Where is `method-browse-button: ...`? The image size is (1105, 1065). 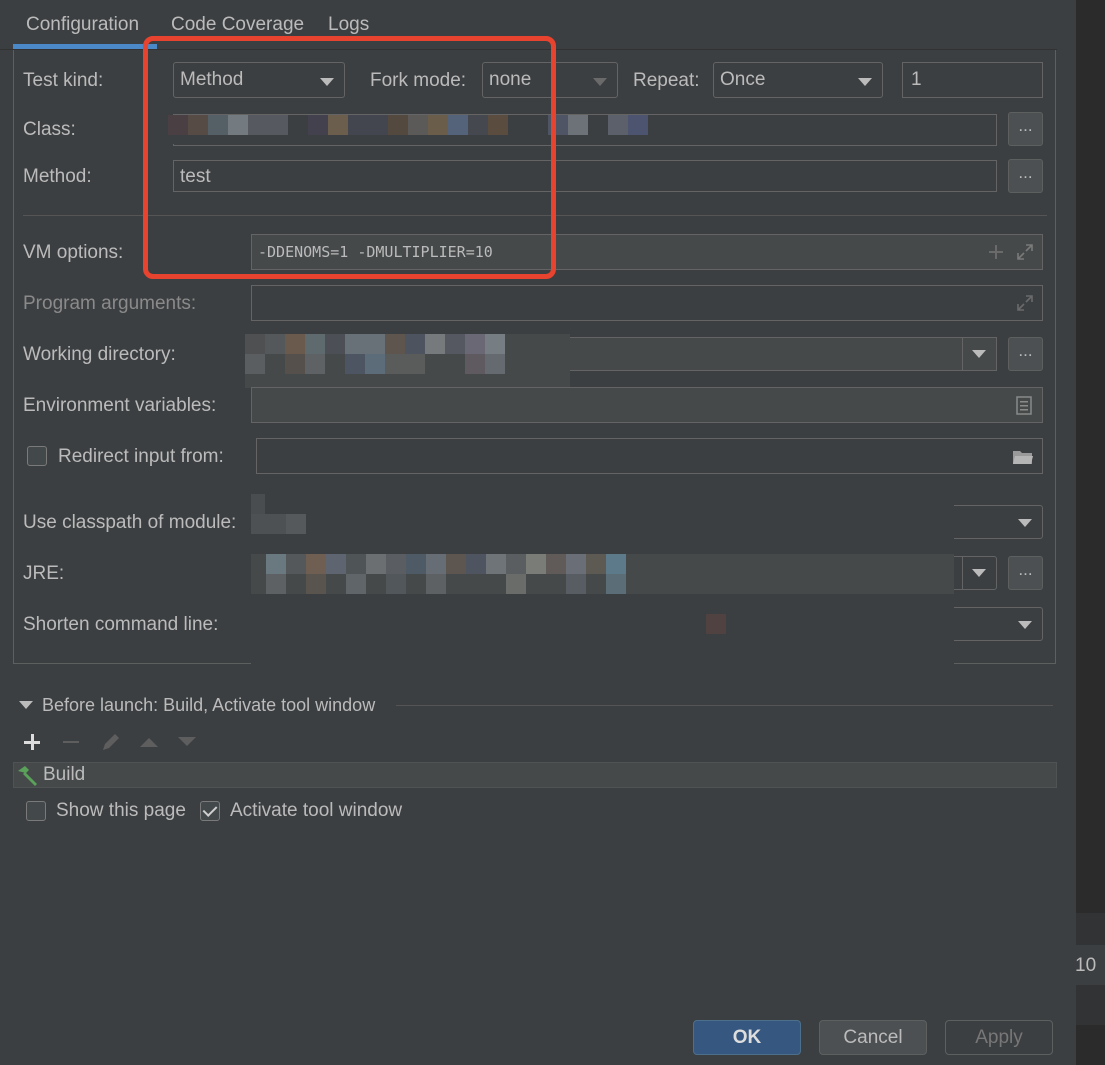
method-browse-button: ... is located at coordinates (1025, 176).